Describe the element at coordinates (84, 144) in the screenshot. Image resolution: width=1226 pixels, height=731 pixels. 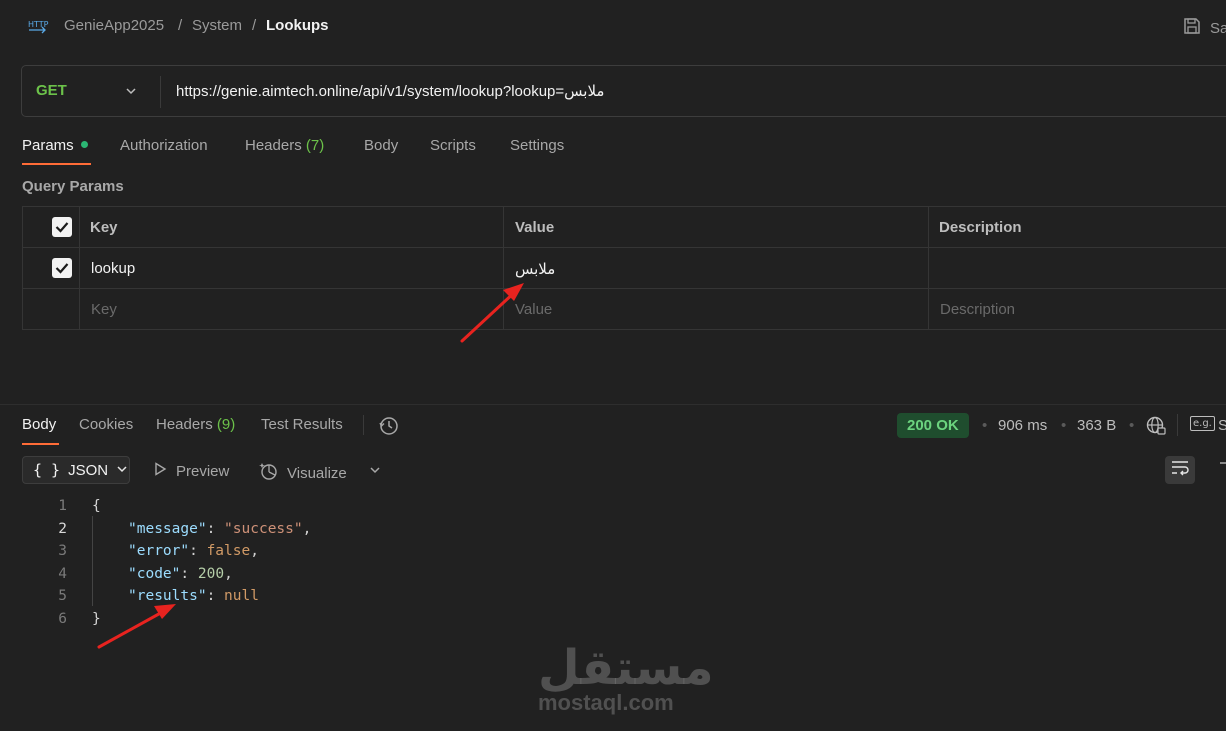
I see `params-indicator-dot` at that location.